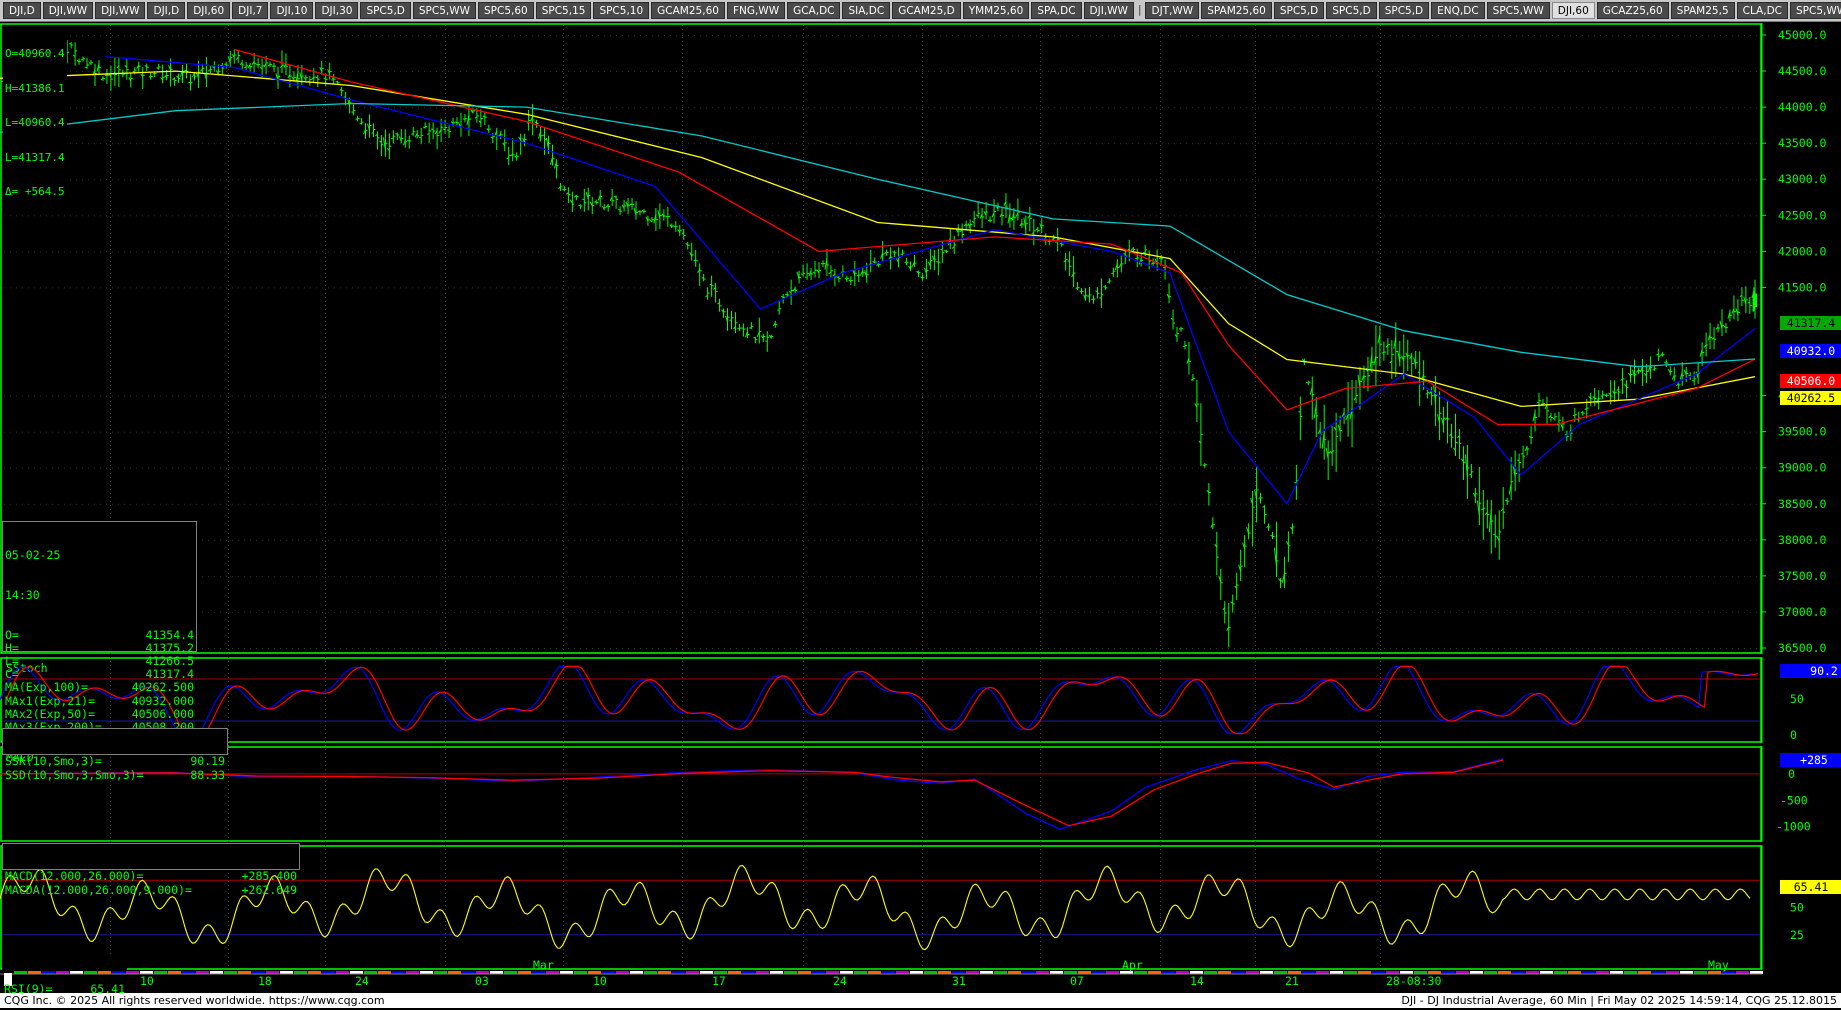  I want to click on symbol-tab: DJT,WW, so click(1172, 10).